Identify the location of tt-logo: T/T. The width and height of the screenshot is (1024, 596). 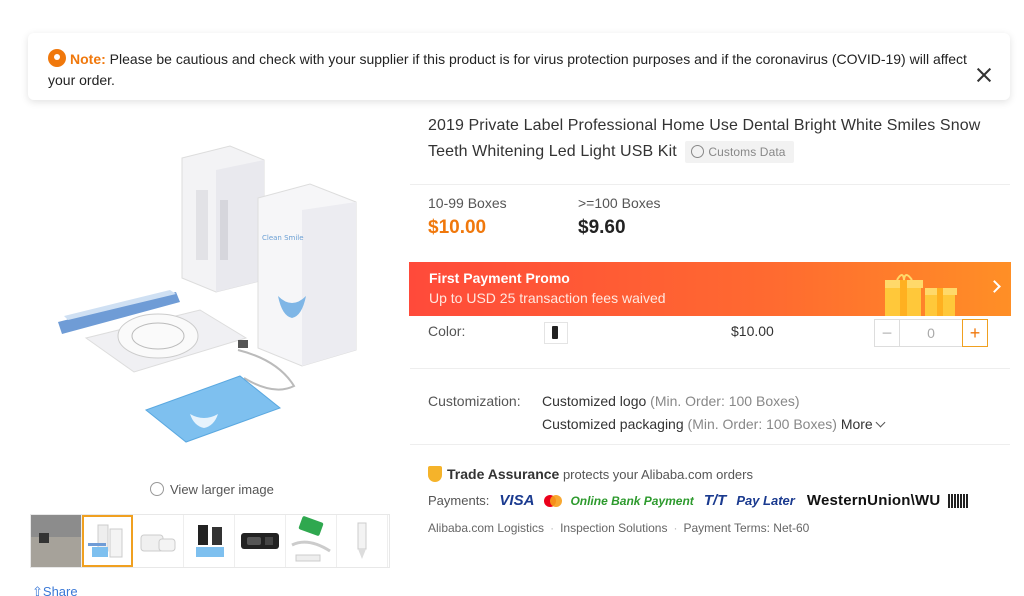
(715, 500).